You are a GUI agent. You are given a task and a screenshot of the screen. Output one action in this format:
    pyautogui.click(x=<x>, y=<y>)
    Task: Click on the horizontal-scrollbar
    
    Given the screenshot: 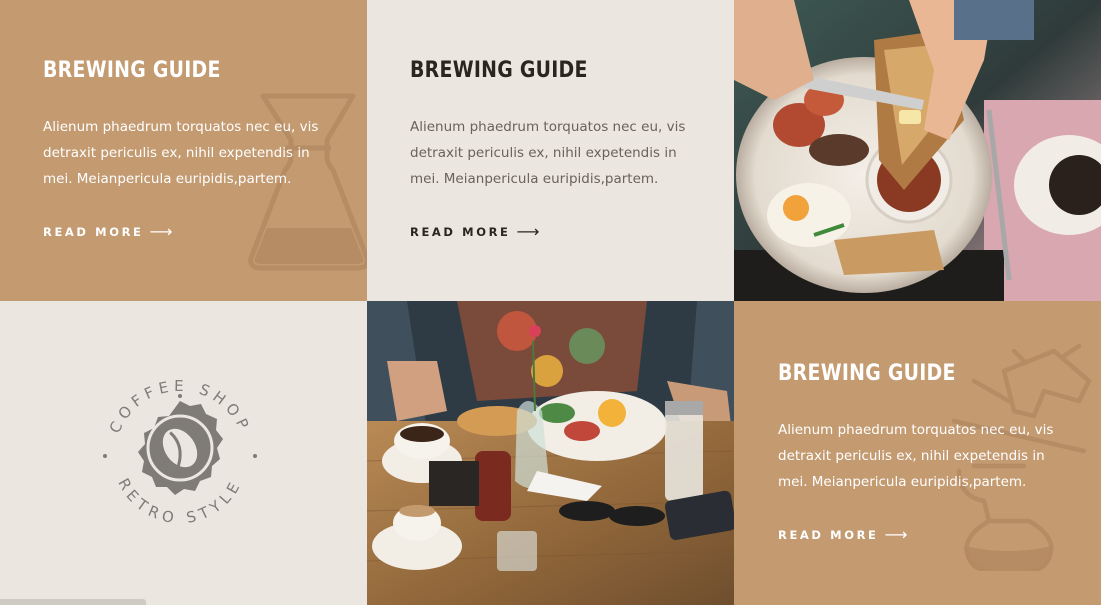 What is the action you would take?
    pyautogui.click(x=73, y=602)
    